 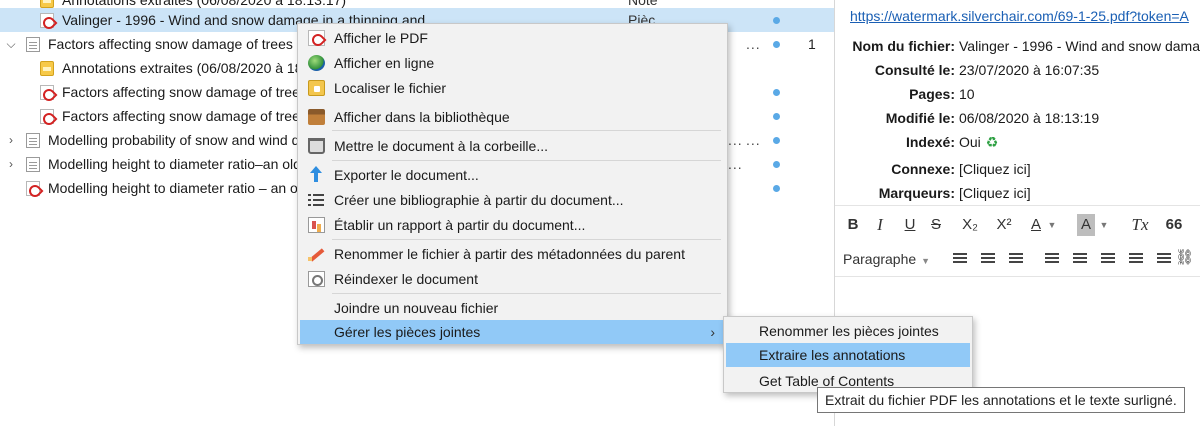 What do you see at coordinates (316, 174) in the screenshot?
I see `export-icon` at bounding box center [316, 174].